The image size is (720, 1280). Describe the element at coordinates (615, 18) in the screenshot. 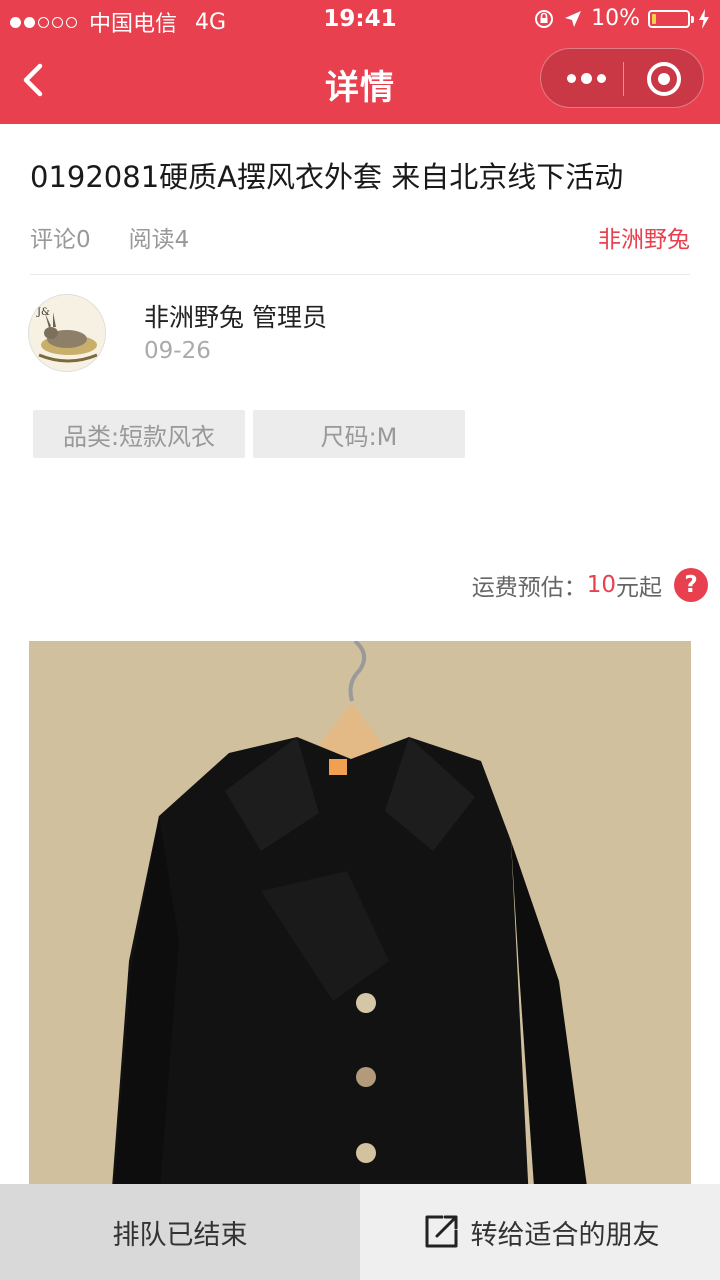

I see `battery-percent: 10%` at that location.